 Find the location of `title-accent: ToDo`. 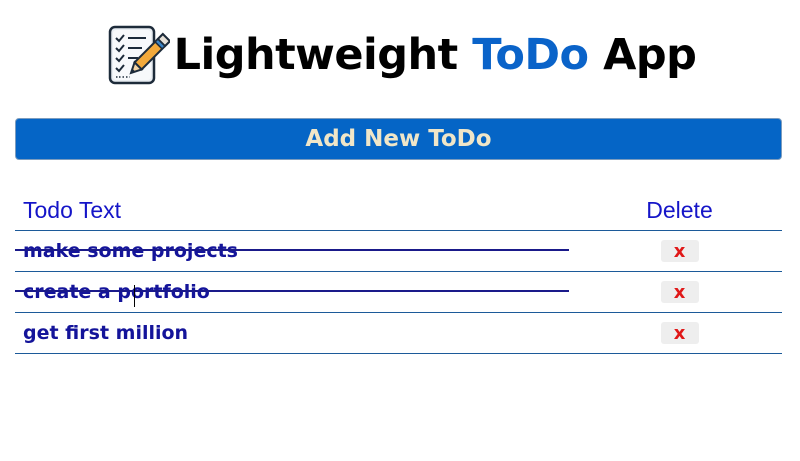

title-accent: ToDo is located at coordinates (530, 55).